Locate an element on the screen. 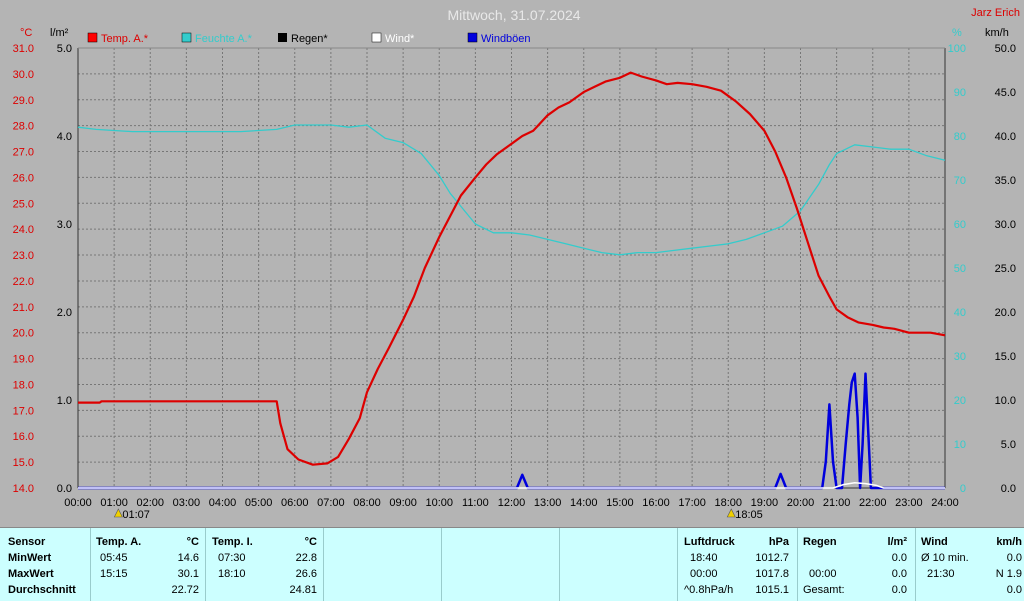 This screenshot has width=1024, height=601. y-tick-label-humid: 60 is located at coordinates (960, 225).